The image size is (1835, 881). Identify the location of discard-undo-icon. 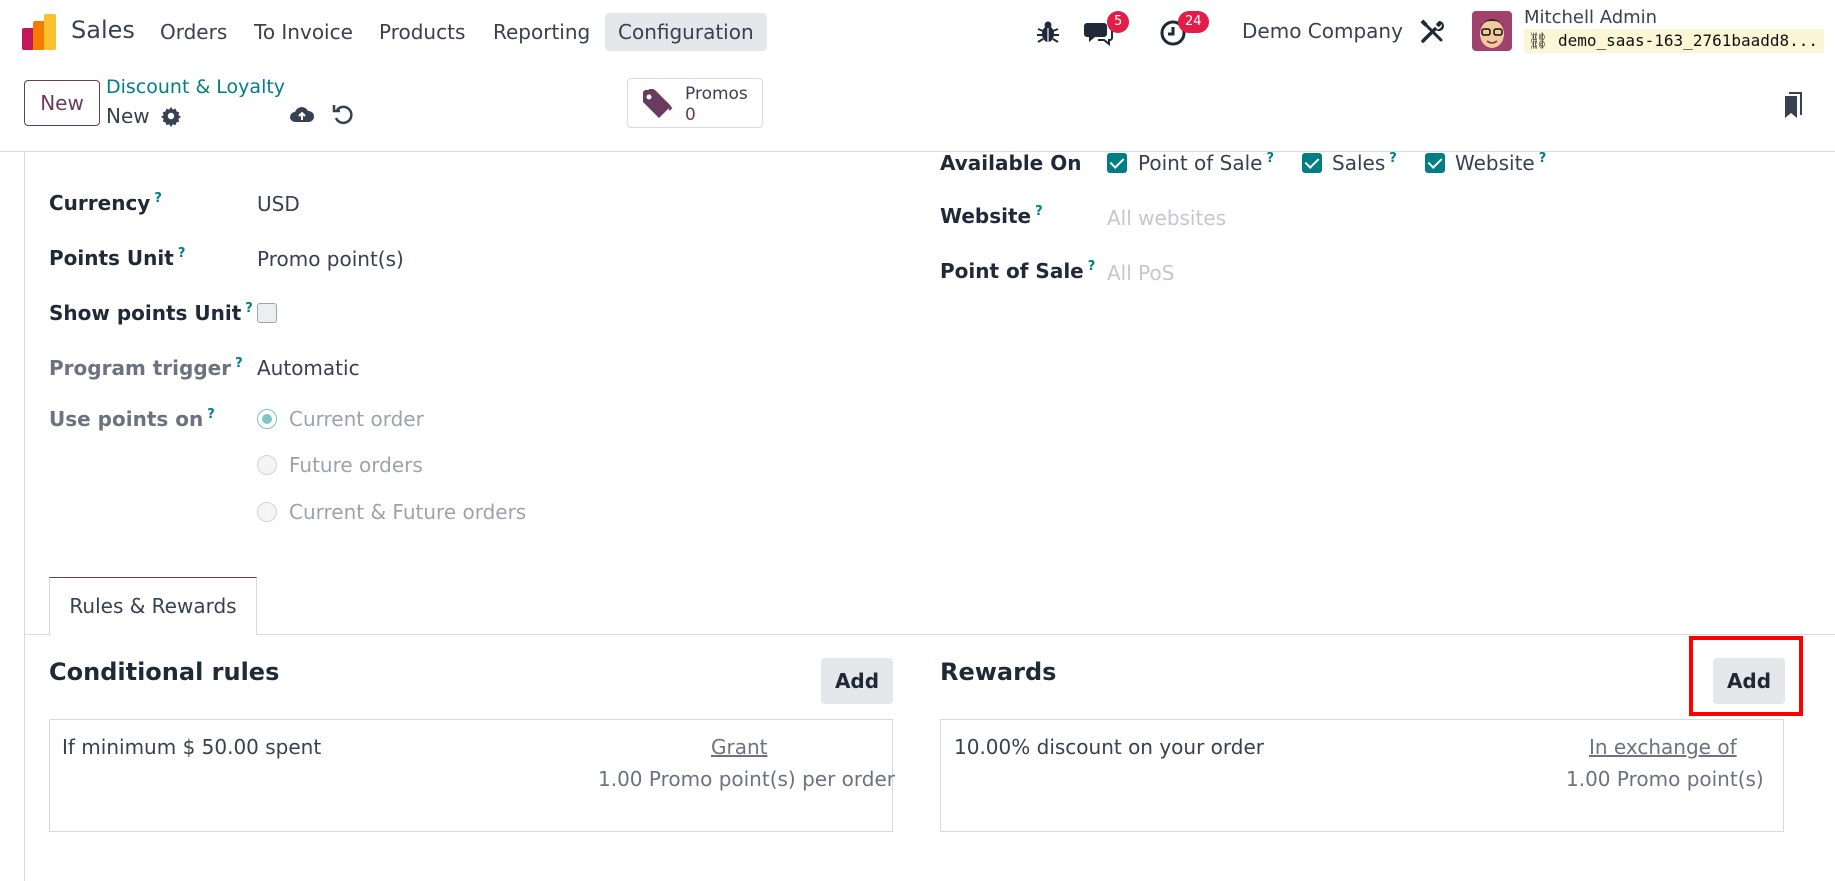
(343, 114).